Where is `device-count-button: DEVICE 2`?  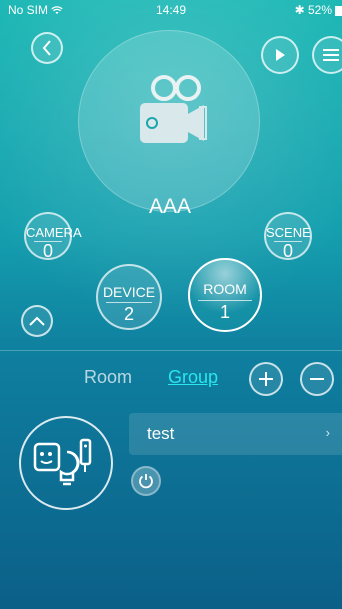 device-count-button: DEVICE 2 is located at coordinates (129, 297).